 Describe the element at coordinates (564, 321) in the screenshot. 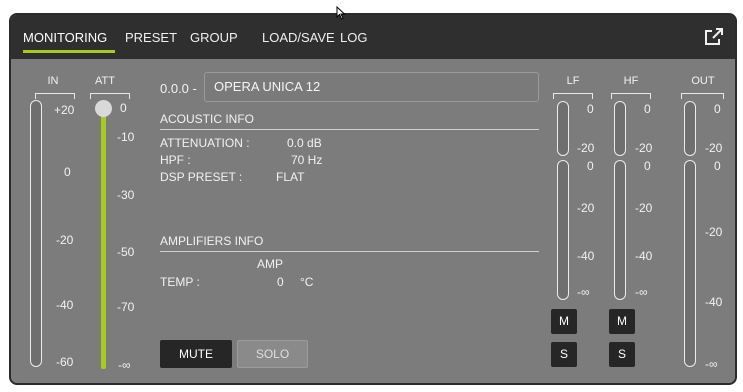

I see `lf-mute-button: M` at that location.